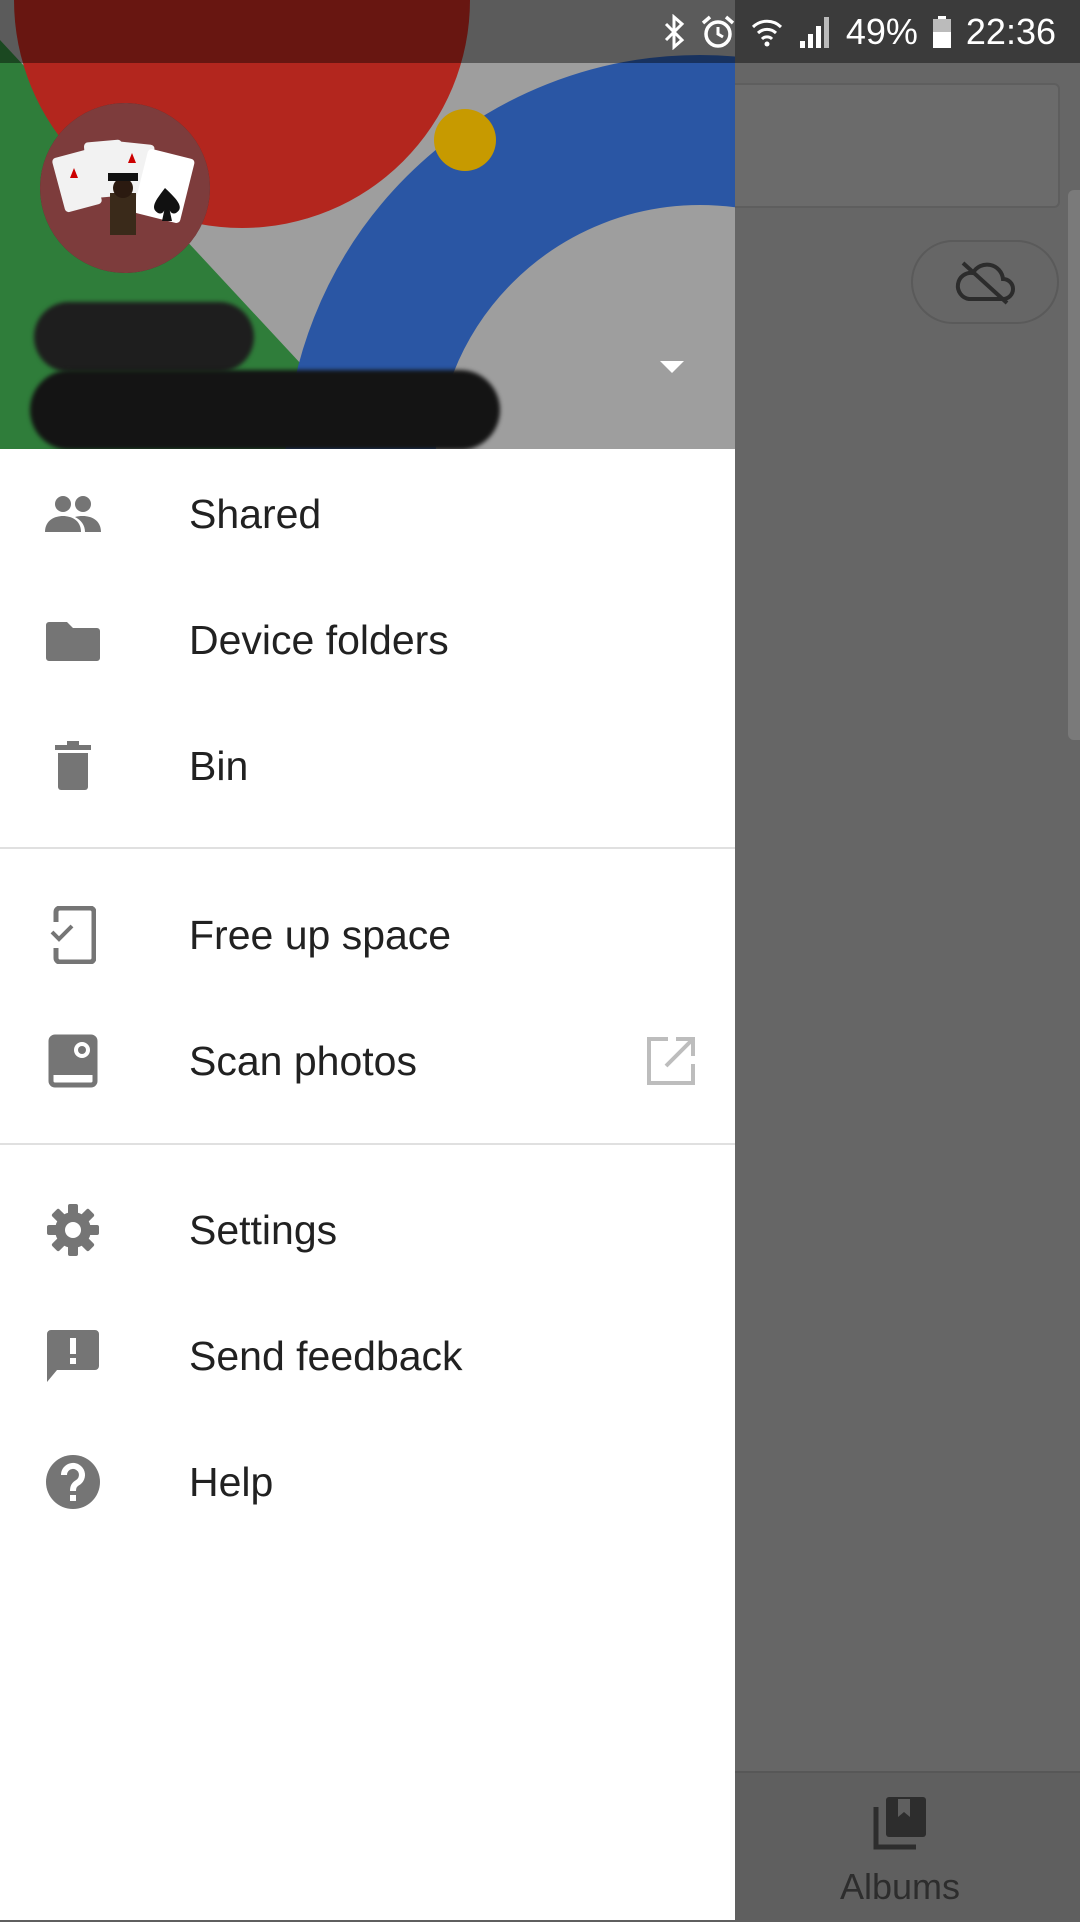  What do you see at coordinates (219, 765) in the screenshot?
I see `menu-item-label: Bin` at bounding box center [219, 765].